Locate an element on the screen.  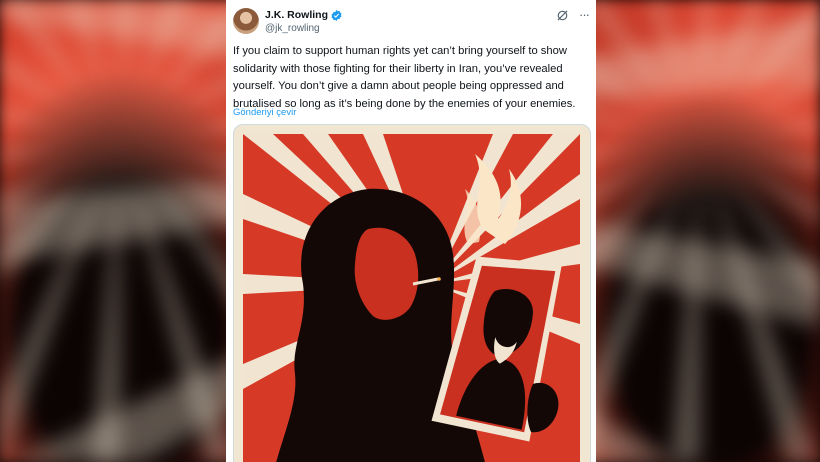
more-icon: ··· is located at coordinates (584, 14).